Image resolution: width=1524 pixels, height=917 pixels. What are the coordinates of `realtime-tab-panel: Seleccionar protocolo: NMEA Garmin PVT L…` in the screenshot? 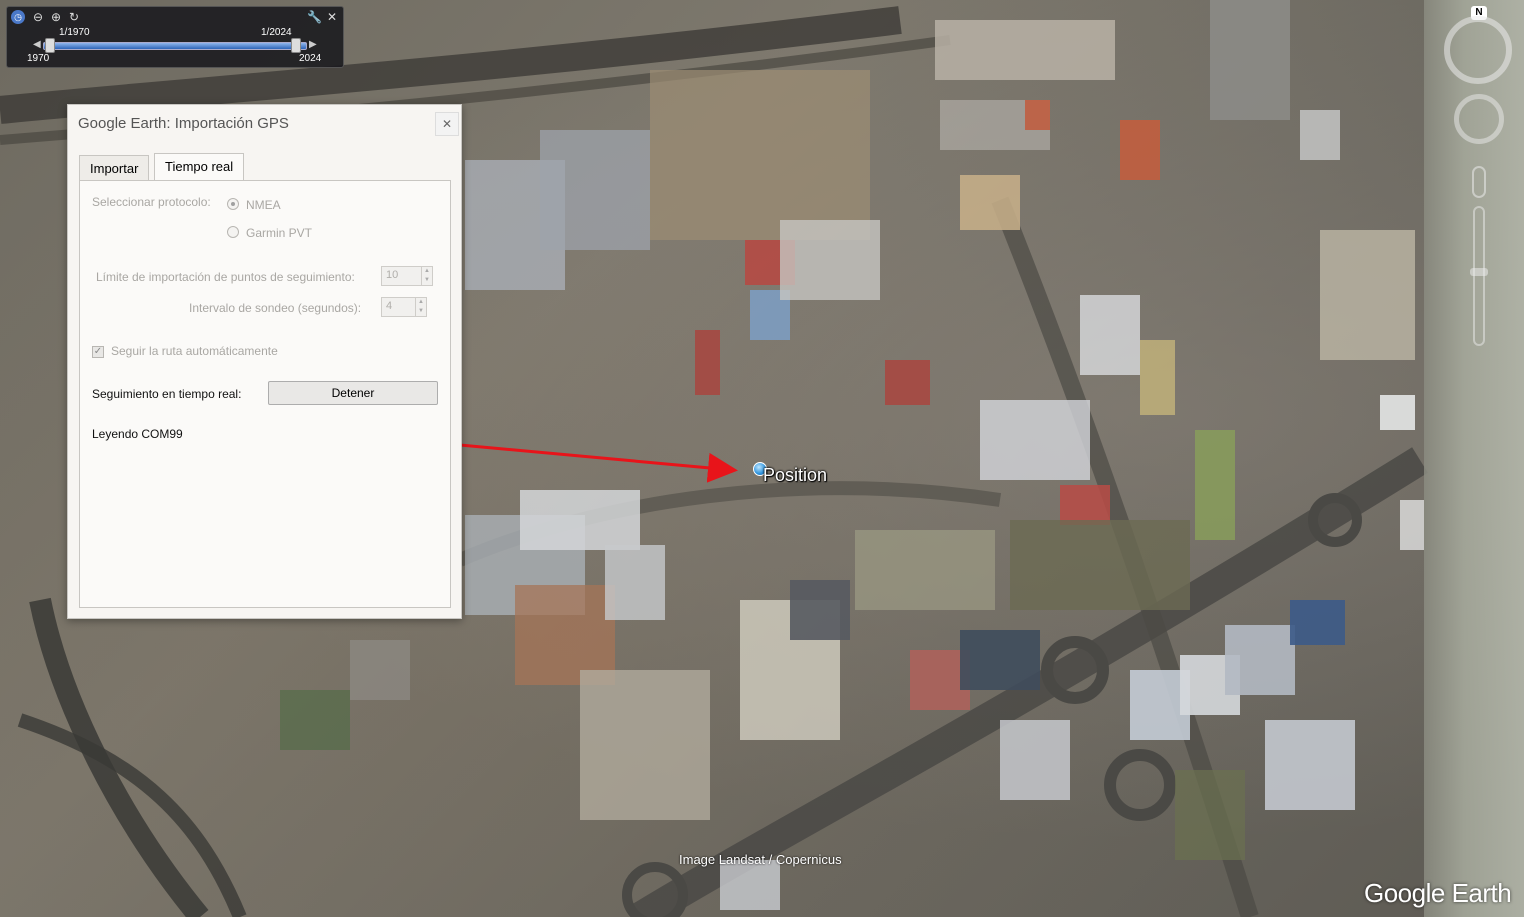 It's located at (265, 394).